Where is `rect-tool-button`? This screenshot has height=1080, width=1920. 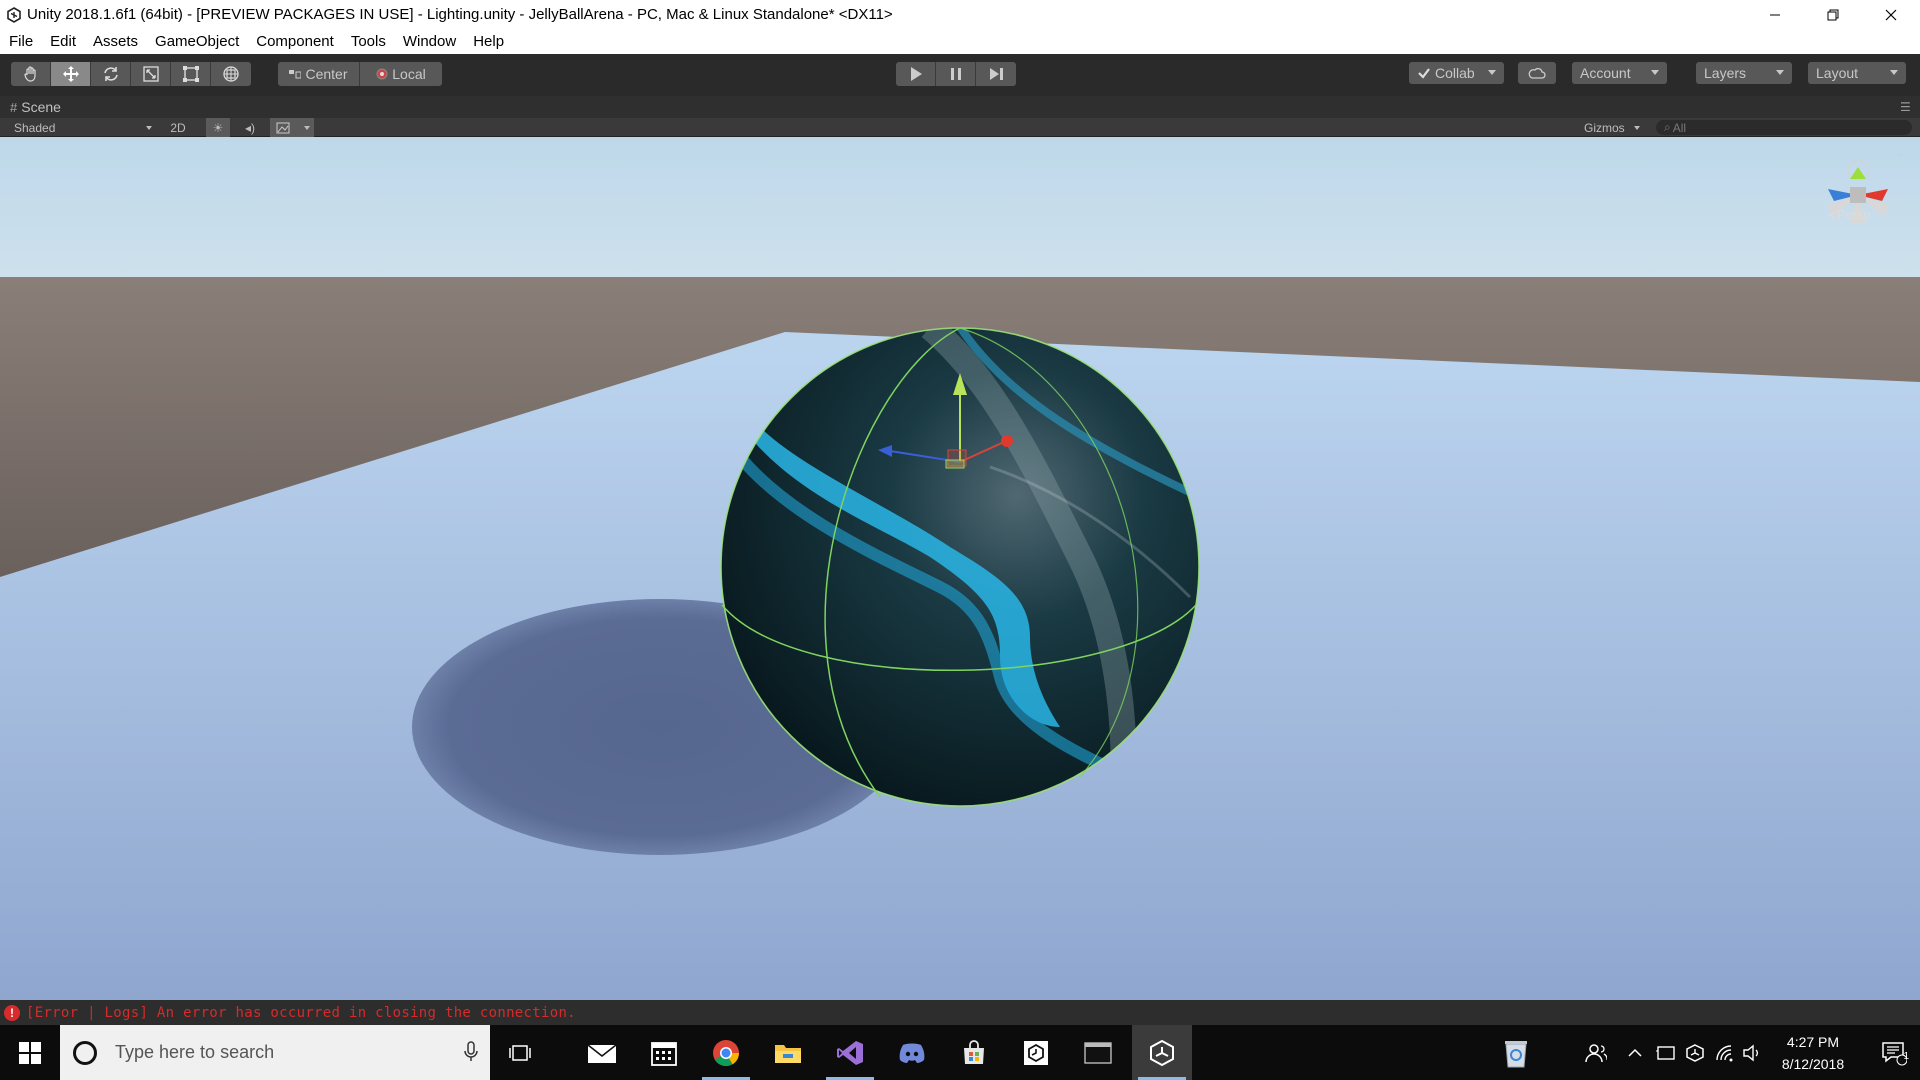
rect-tool-button is located at coordinates (191, 74).